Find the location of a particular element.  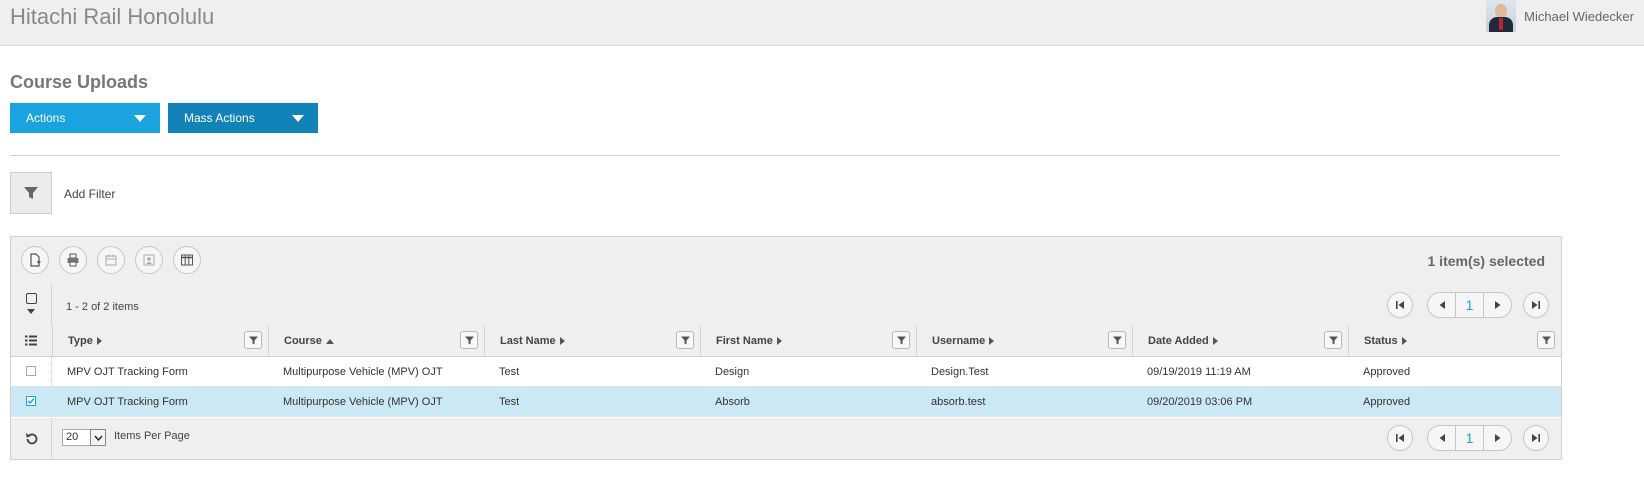

refresh-icon is located at coordinates (32, 439).